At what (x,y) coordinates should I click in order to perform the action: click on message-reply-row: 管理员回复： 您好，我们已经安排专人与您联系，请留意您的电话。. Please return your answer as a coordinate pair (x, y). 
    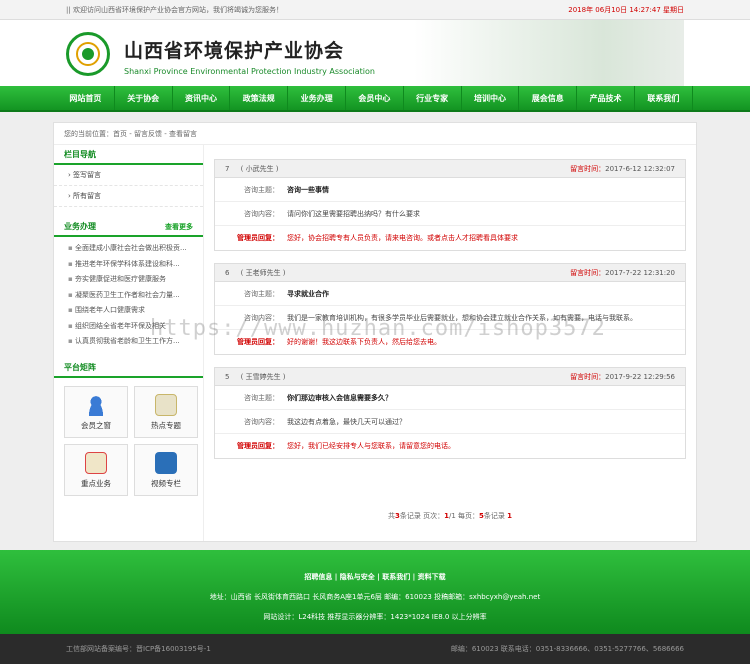
    Looking at the image, I should click on (346, 446).